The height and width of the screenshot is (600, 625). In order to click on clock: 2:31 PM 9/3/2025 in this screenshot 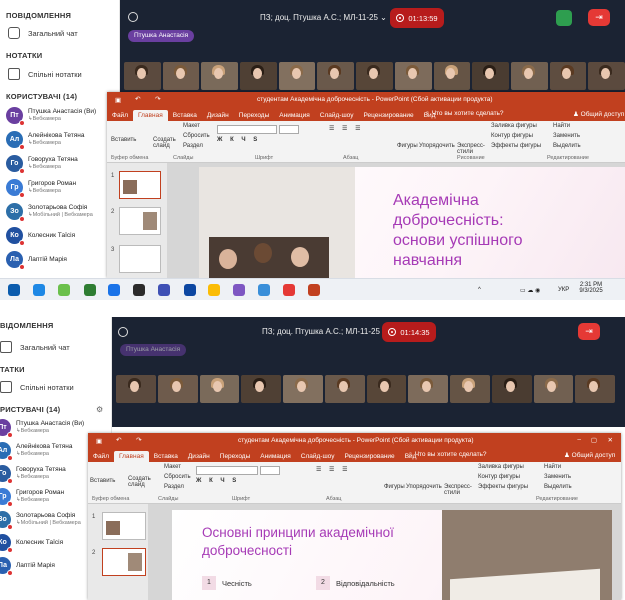, I will do `click(591, 288)`.